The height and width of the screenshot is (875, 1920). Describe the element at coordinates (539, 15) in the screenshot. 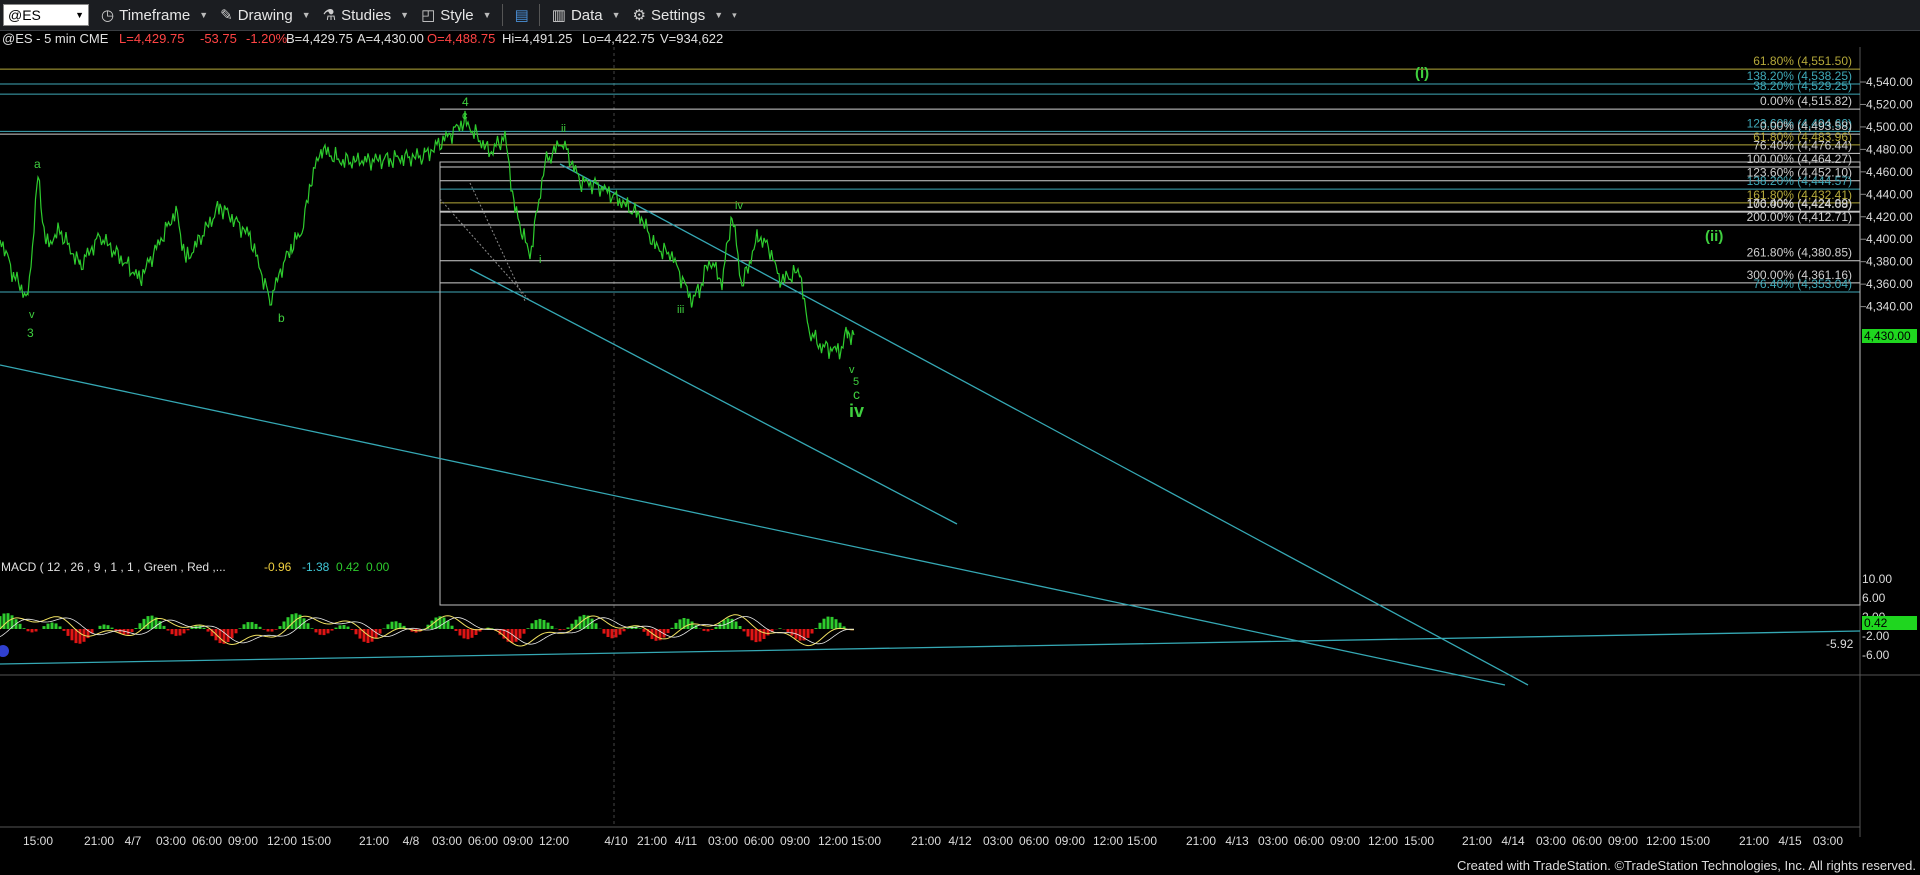

I see `toolbar-divider` at that location.